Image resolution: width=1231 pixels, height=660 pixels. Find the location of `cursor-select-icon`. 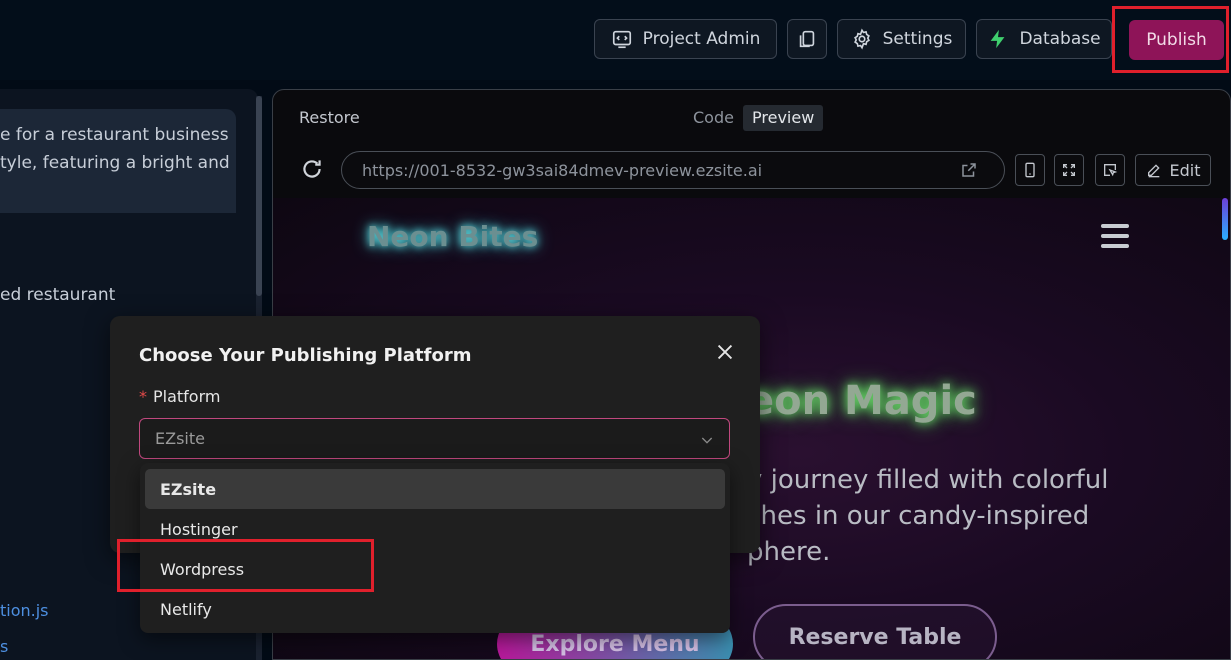

cursor-select-icon is located at coordinates (1111, 170).